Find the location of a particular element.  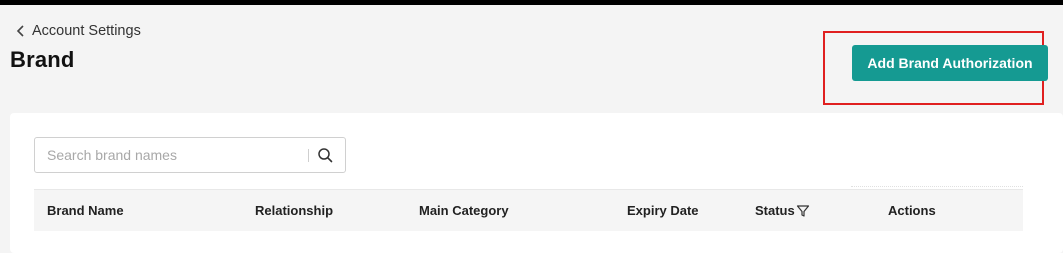

page-title: Brand is located at coordinates (42, 59).